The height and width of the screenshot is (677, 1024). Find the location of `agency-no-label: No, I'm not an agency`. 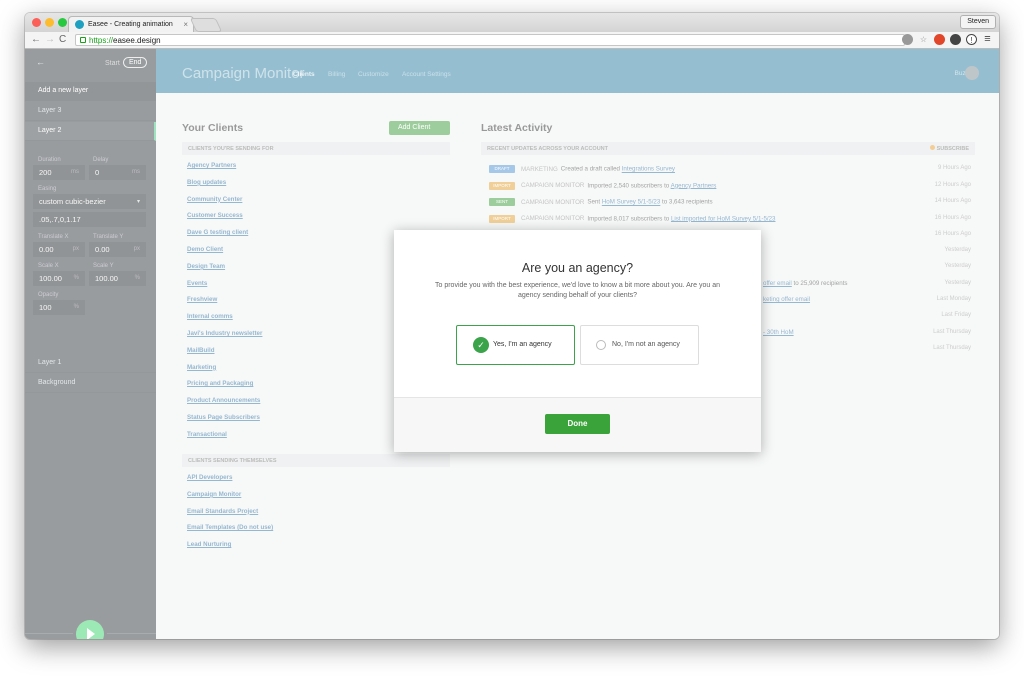

agency-no-label: No, I'm not an agency is located at coordinates (646, 344).